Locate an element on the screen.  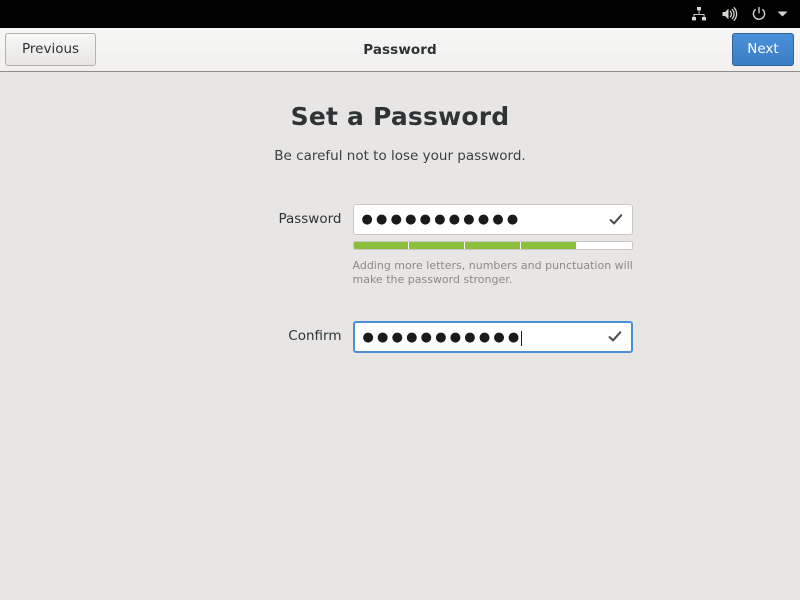
text-cursor is located at coordinates (522, 338).